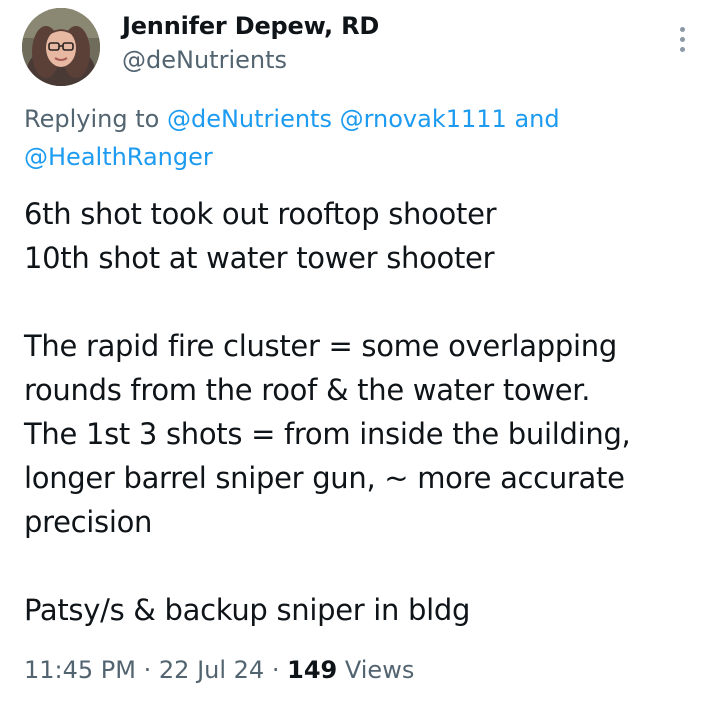 Image resolution: width=720 pixels, height=701 pixels. What do you see at coordinates (259, 258) in the screenshot?
I see `tweet-text-line: 10th shot at water tower shooter` at bounding box center [259, 258].